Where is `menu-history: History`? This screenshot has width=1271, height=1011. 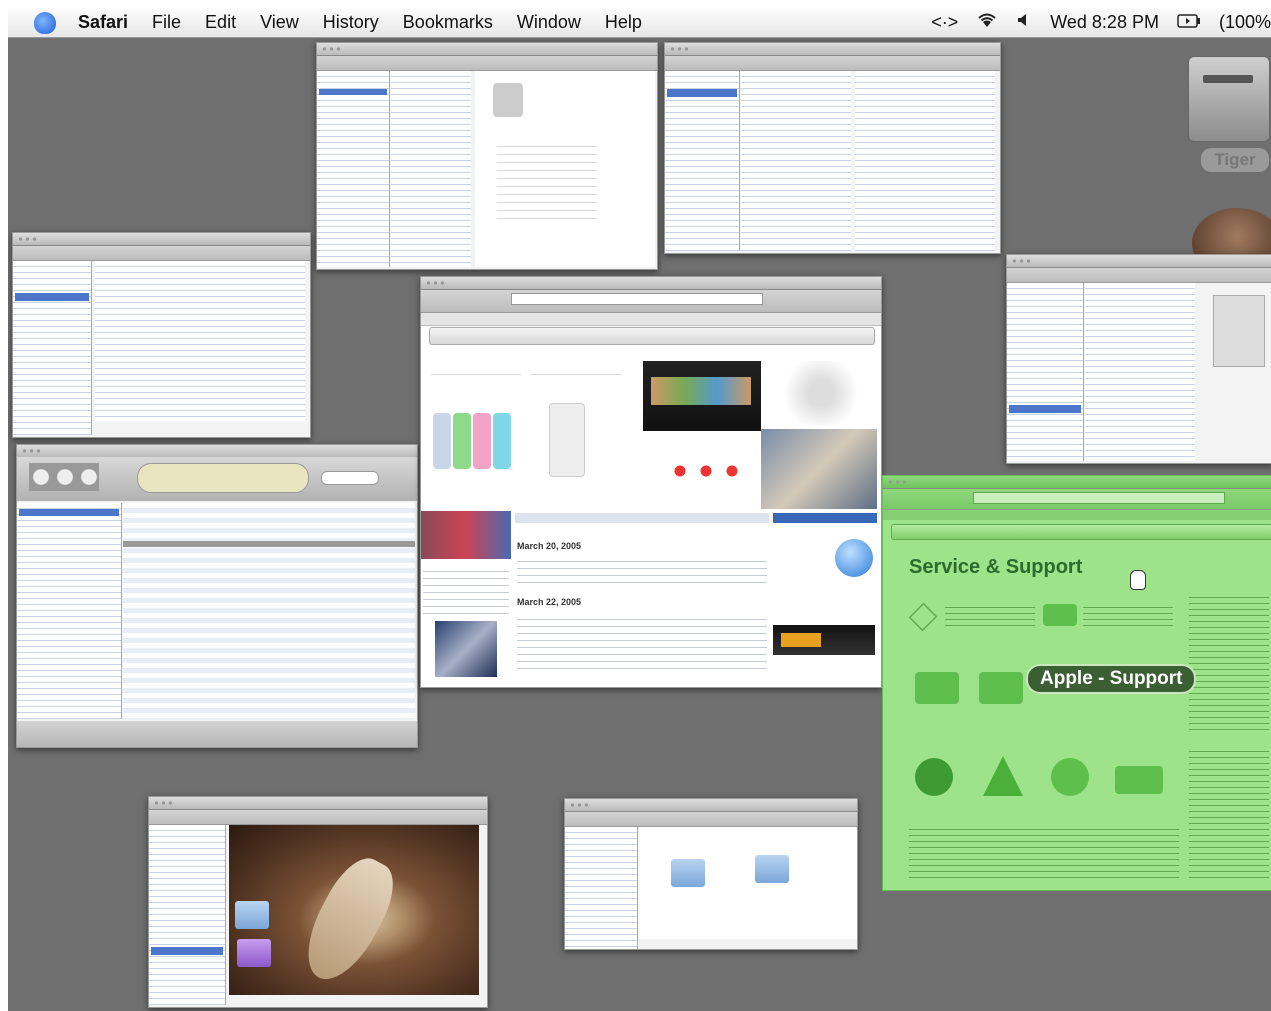 menu-history: History is located at coordinates (351, 22).